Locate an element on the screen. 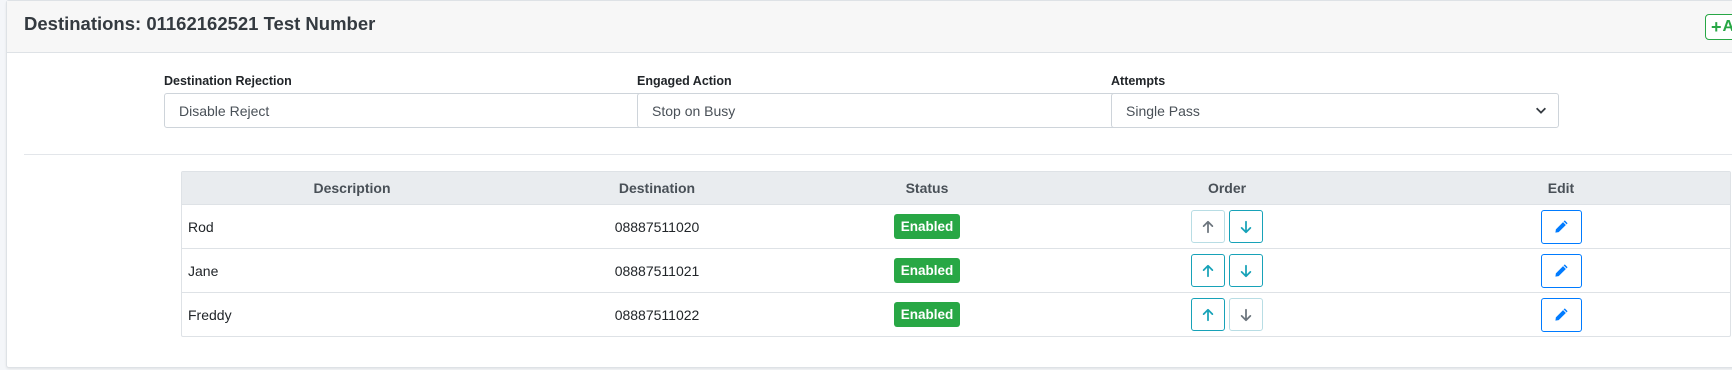 The image size is (1732, 370). add-button-label: A is located at coordinates (1727, 26).